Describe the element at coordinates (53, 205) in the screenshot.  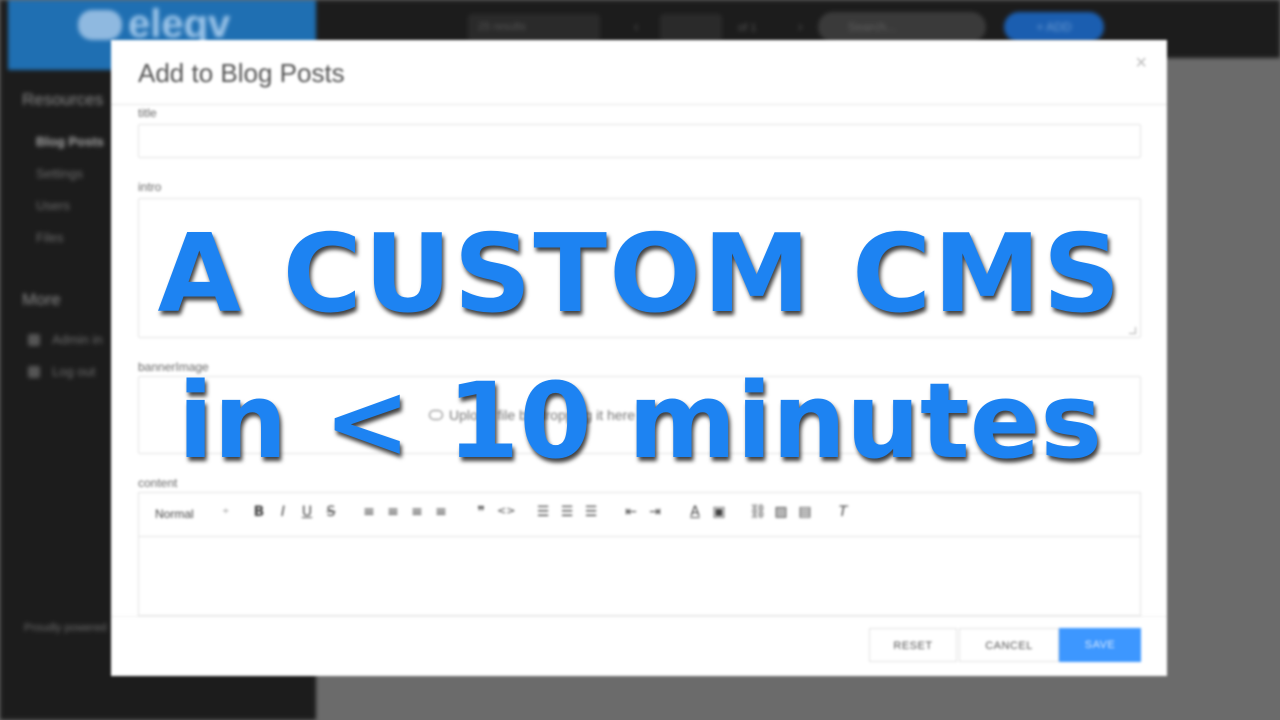
I see `sidebar-item-users: Users` at that location.